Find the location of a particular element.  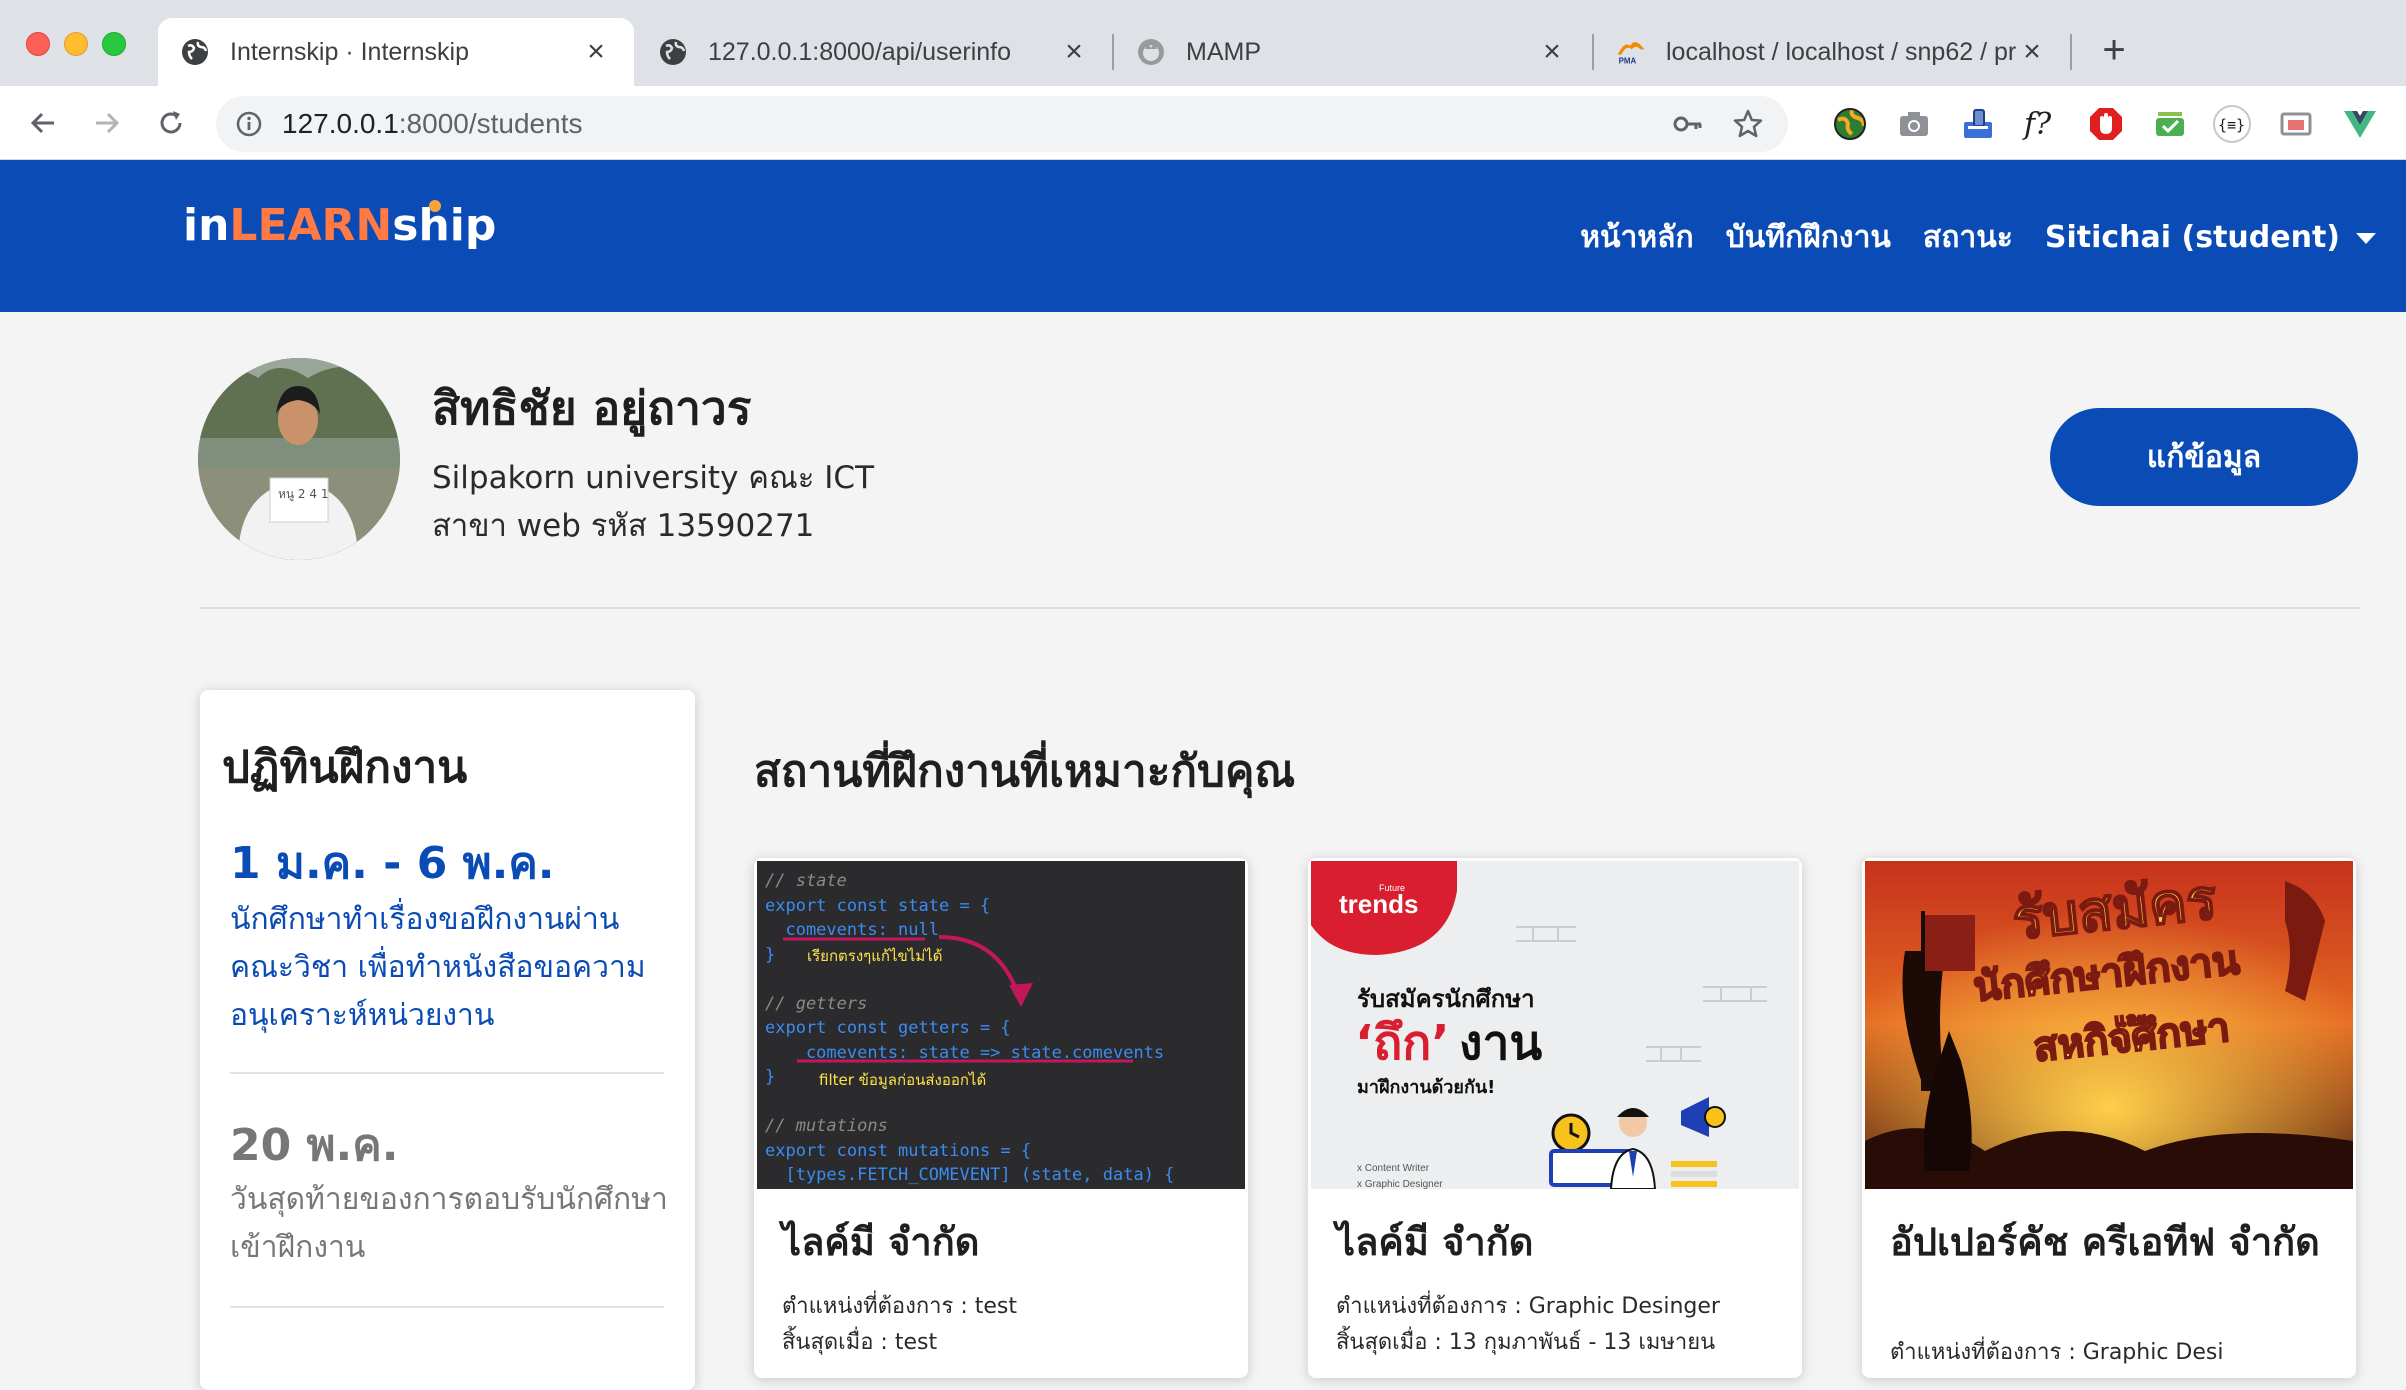

profile-university: Silpakorn university คณะ ICT is located at coordinates (653, 478).